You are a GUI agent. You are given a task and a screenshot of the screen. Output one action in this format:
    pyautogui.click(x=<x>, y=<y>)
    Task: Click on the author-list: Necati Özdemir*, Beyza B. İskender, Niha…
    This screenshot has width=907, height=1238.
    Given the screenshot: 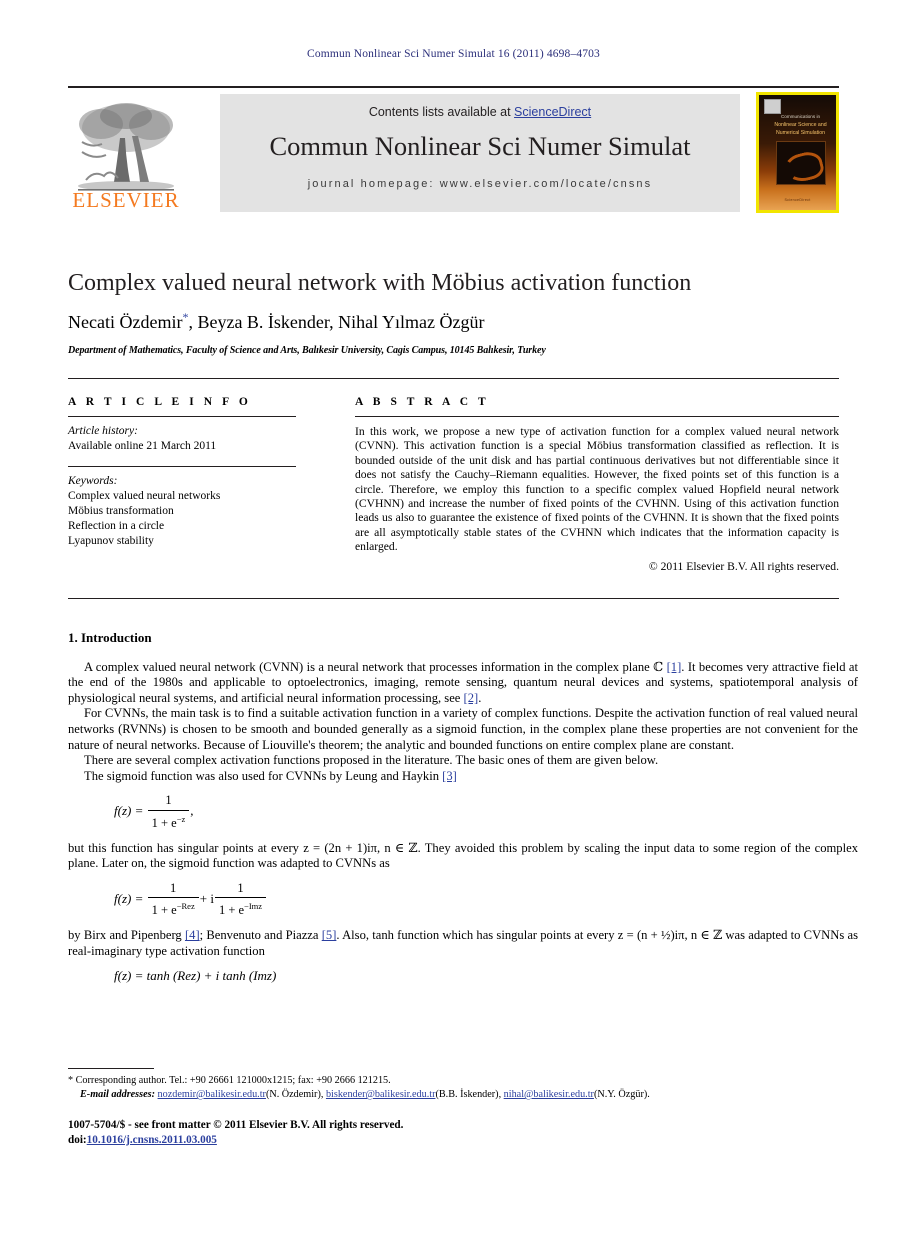 What is the action you would take?
    pyautogui.click(x=463, y=321)
    